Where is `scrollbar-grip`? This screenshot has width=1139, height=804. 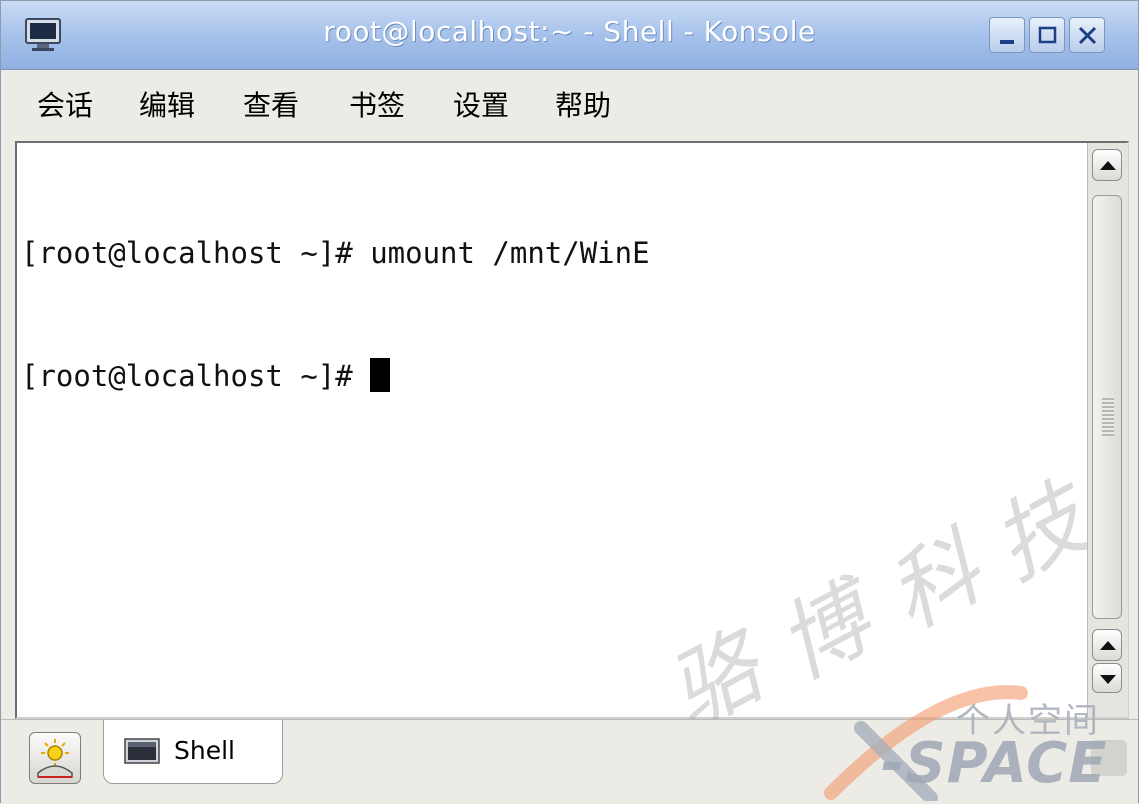
scrollbar-grip is located at coordinates (1108, 416).